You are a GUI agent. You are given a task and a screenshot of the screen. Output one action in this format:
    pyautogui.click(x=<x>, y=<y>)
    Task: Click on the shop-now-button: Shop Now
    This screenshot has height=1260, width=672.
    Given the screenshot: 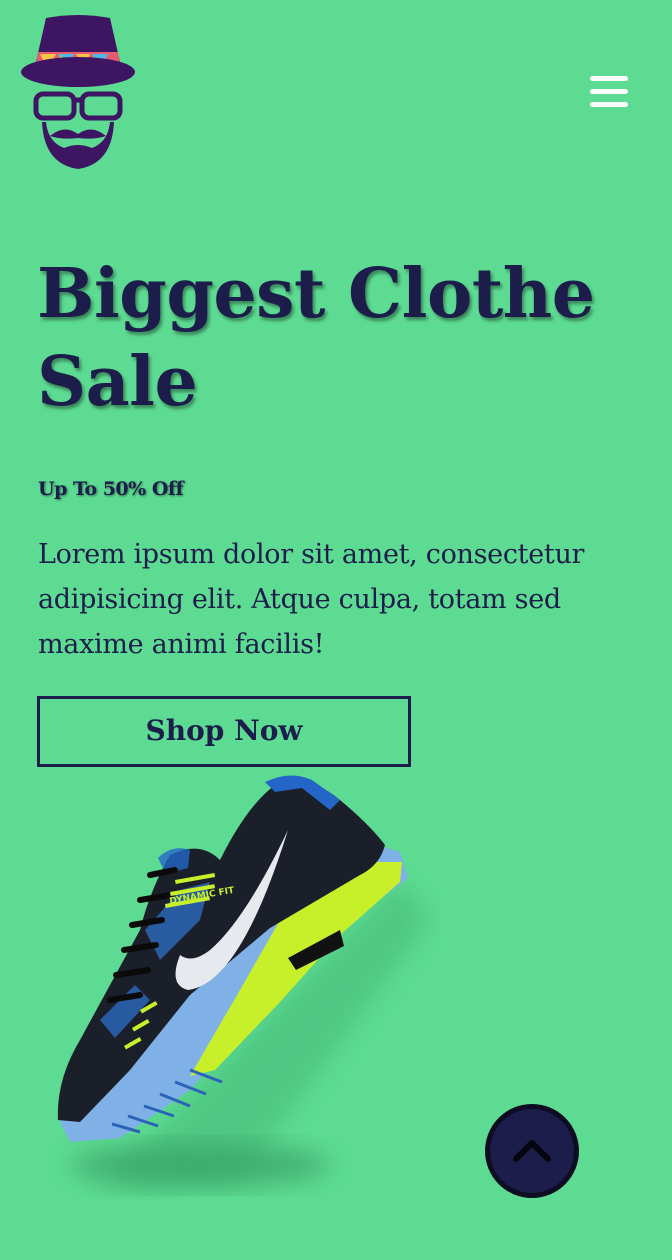 What is the action you would take?
    pyautogui.click(x=224, y=731)
    